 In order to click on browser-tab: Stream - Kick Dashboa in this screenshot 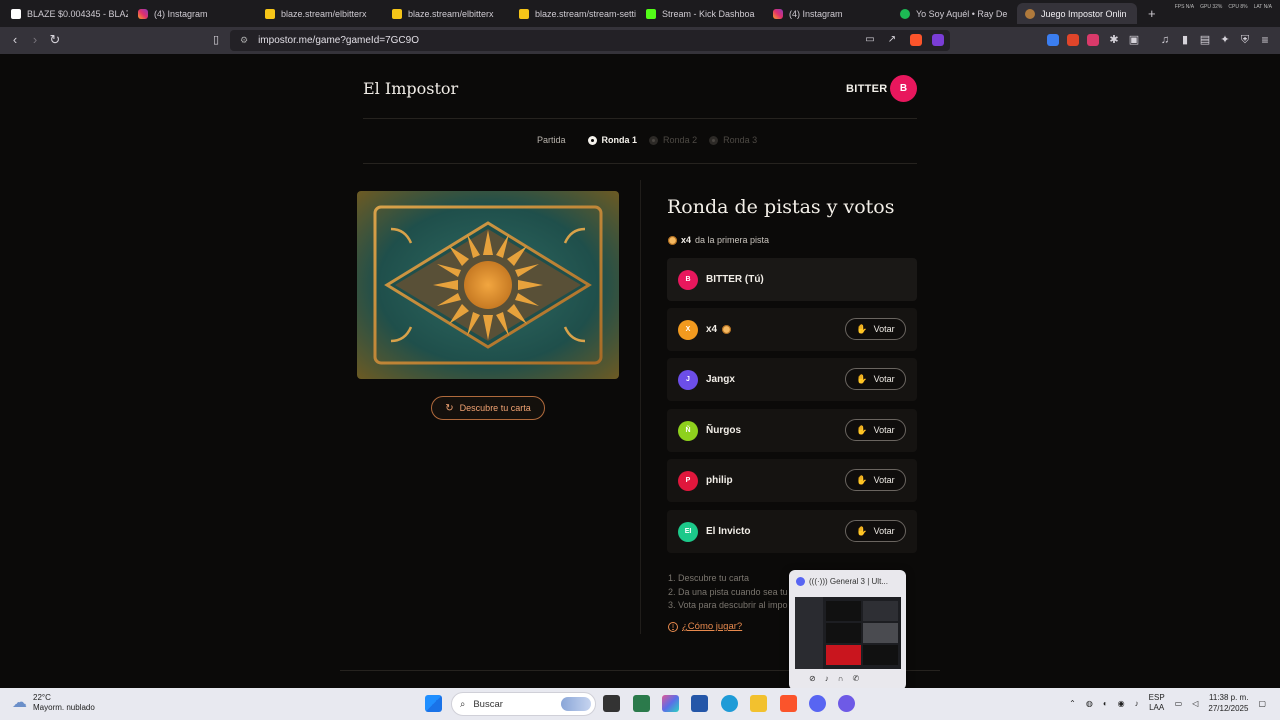, I will do `click(700, 13)`.